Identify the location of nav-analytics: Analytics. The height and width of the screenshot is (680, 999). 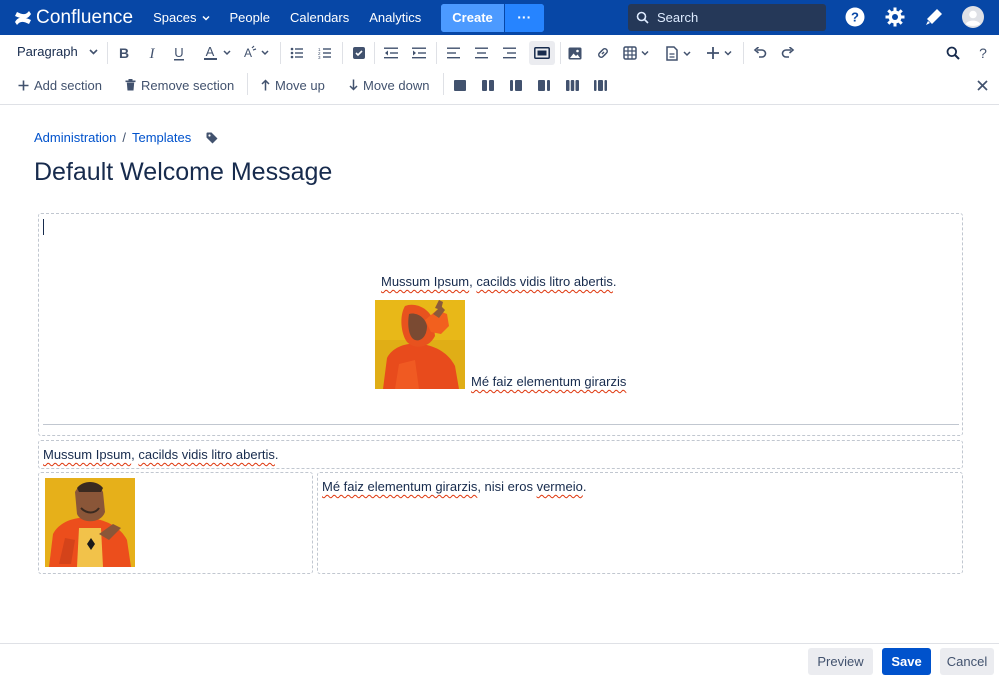
(395, 17).